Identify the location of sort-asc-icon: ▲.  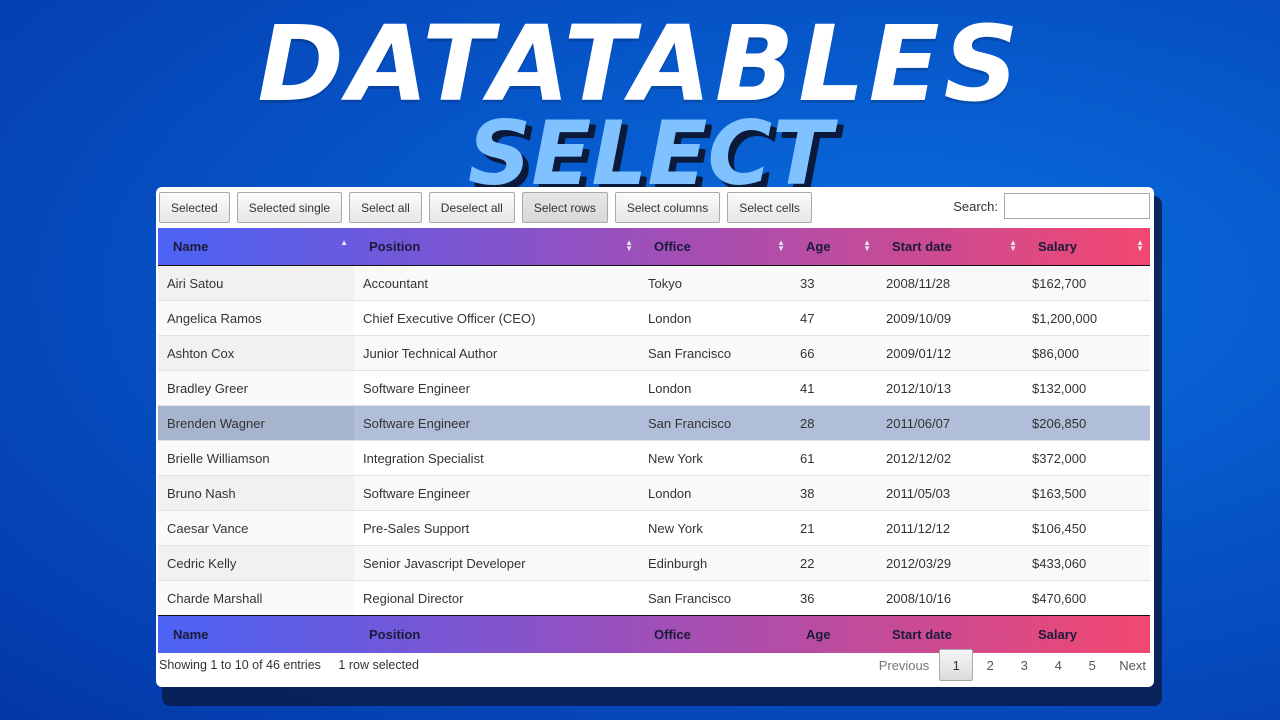
(344, 242).